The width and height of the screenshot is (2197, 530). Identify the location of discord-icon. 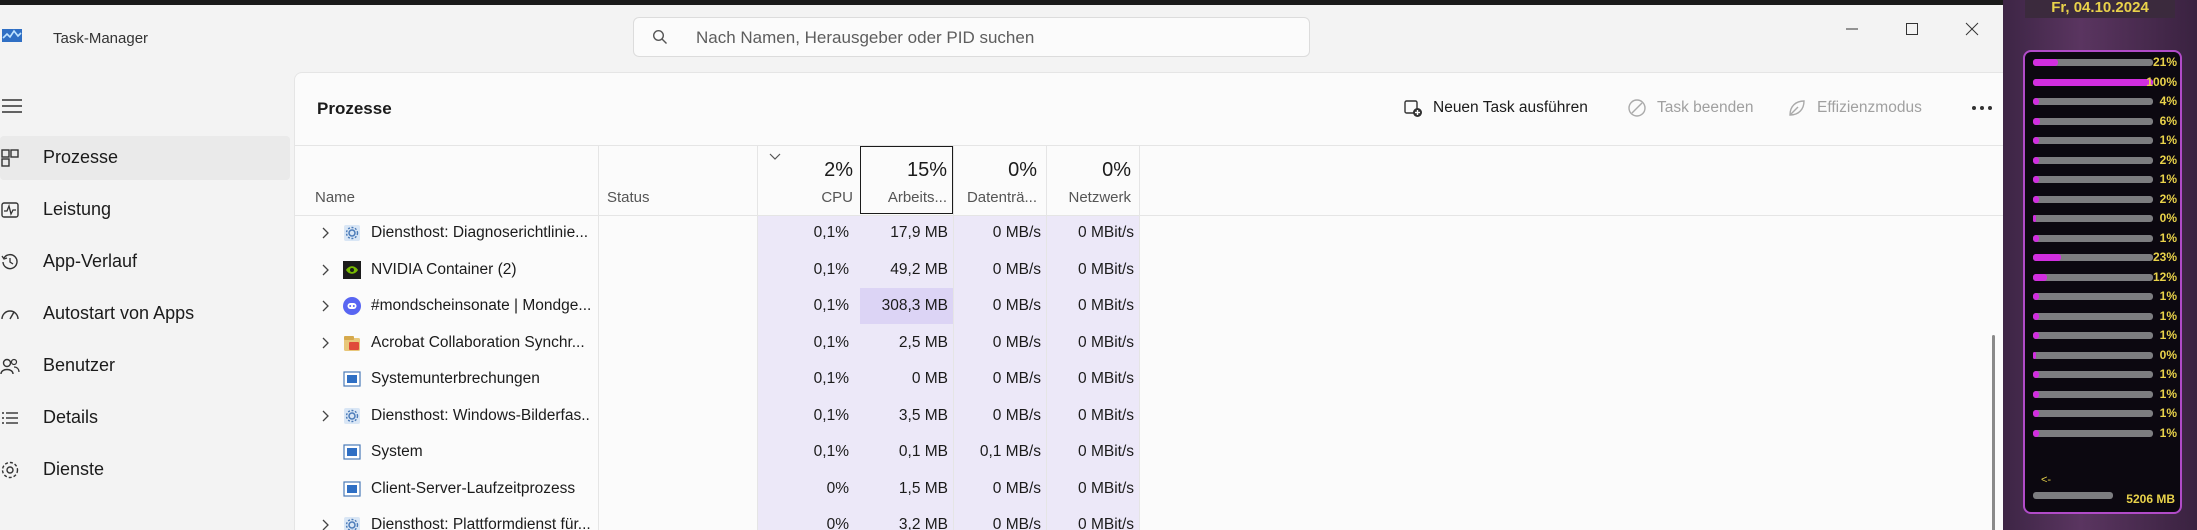
(352, 306).